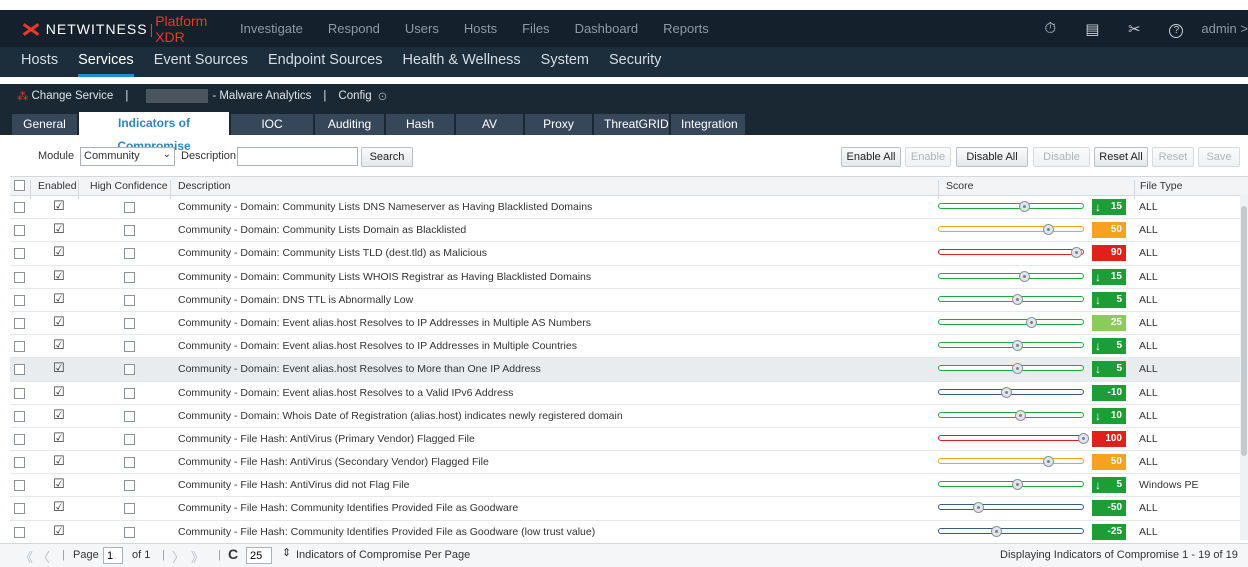 This screenshot has width=1248, height=567. I want to click on secnav-services: Services, so click(106, 64).